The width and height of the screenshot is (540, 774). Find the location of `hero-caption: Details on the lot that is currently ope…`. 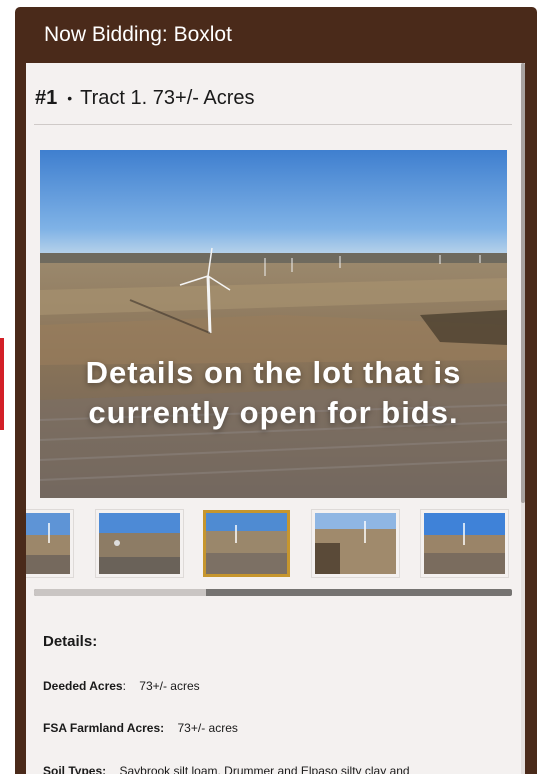

hero-caption: Details on the lot that is currently ope… is located at coordinates (273, 392).